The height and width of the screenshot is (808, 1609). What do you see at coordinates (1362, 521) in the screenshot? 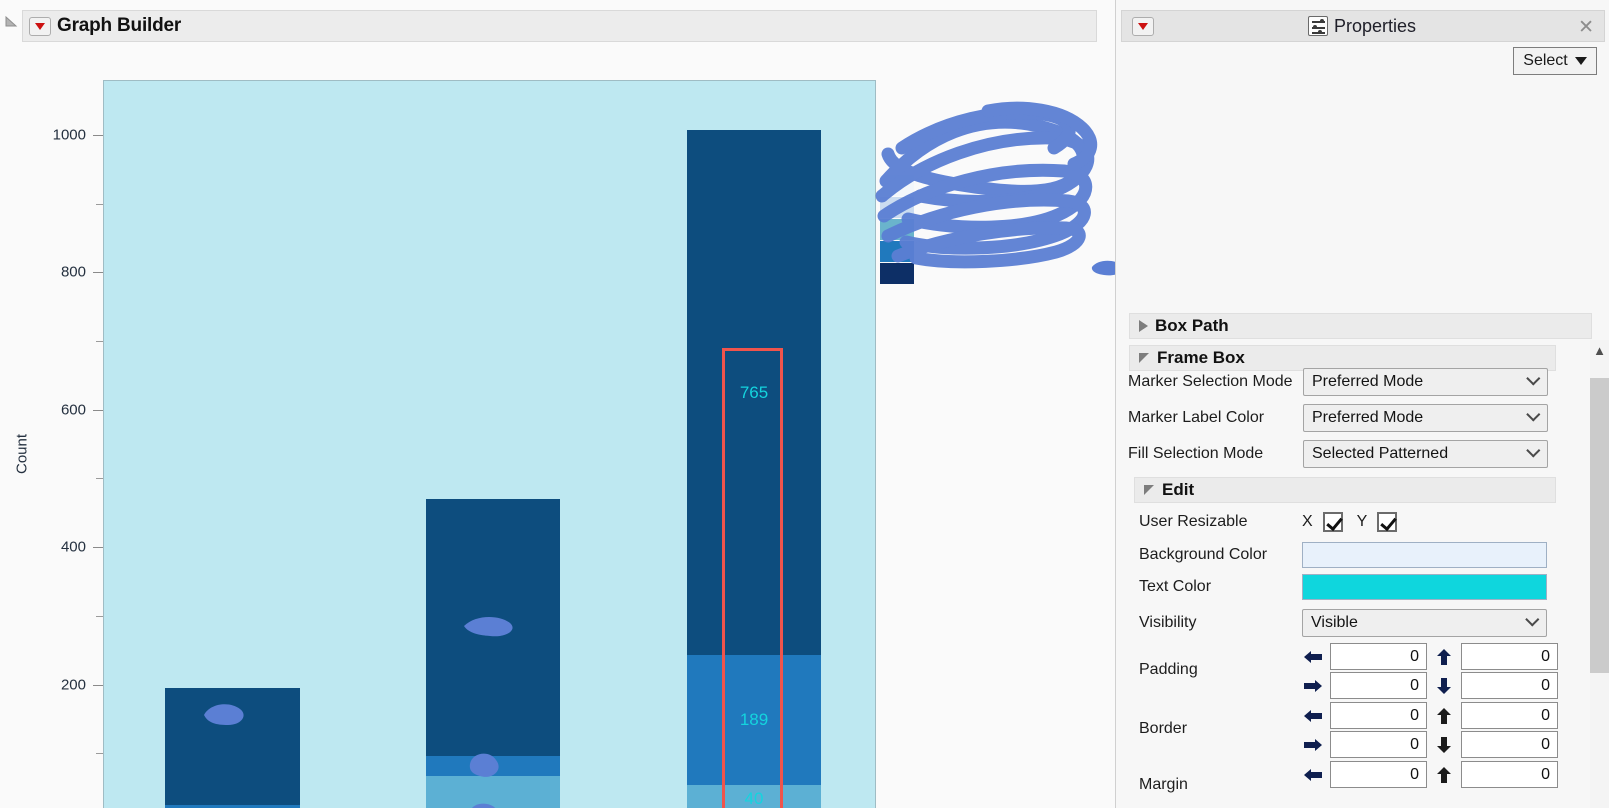
I see `label-resizable-y: Y` at bounding box center [1362, 521].